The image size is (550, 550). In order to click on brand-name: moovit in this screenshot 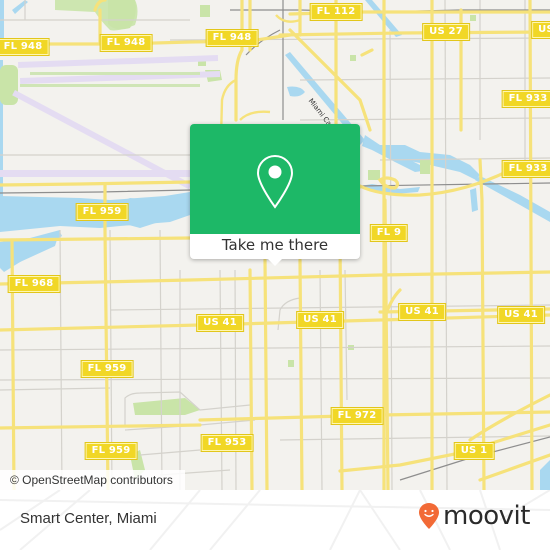, I will do `click(486, 516)`.